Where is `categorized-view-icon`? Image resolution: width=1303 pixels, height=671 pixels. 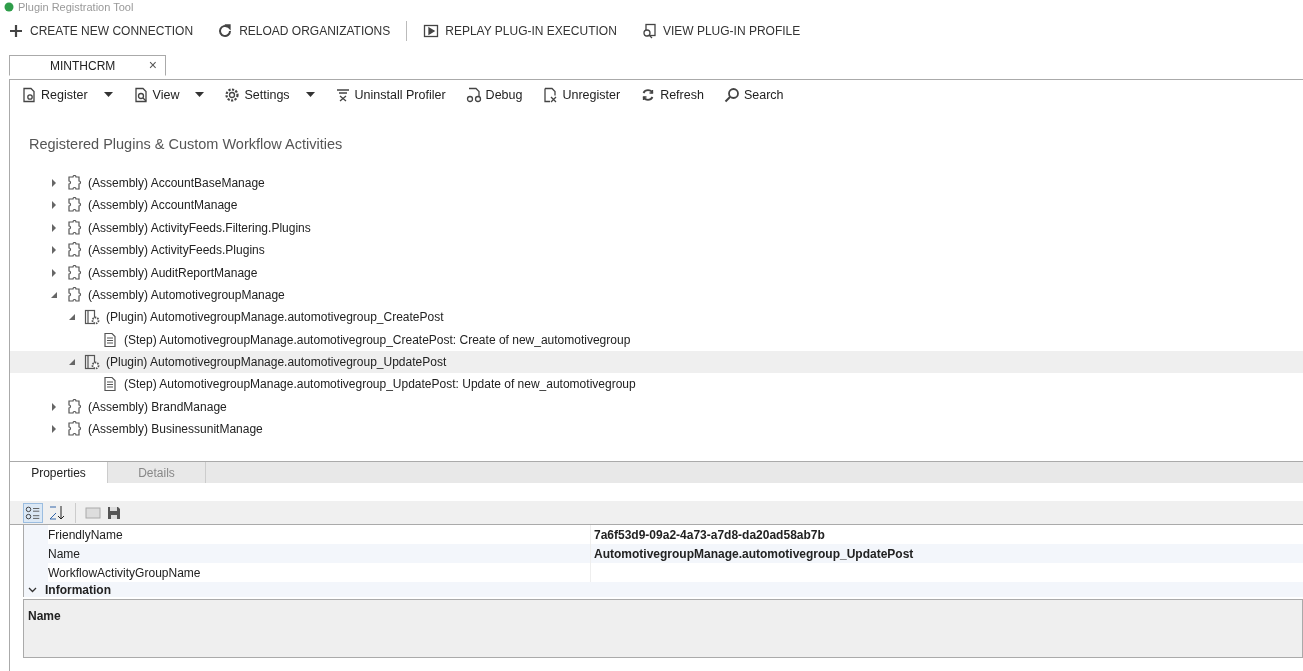 categorized-view-icon is located at coordinates (33, 512).